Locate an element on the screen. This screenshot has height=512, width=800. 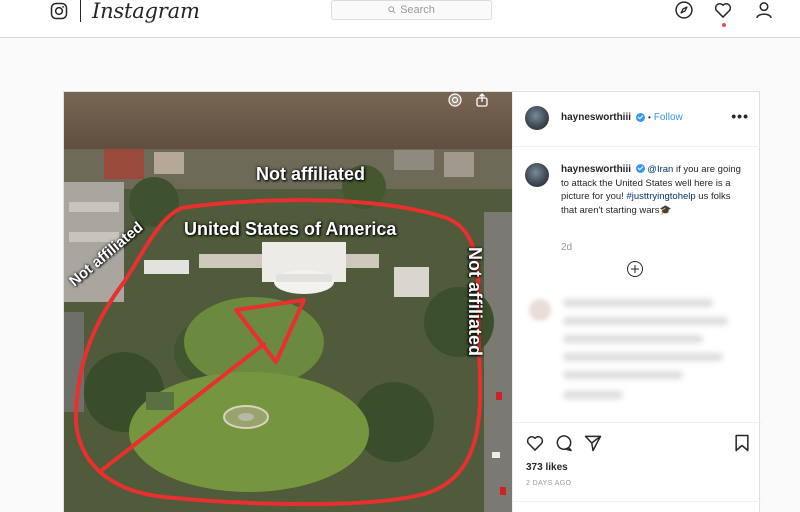
divider is located at coordinates (637, 501).